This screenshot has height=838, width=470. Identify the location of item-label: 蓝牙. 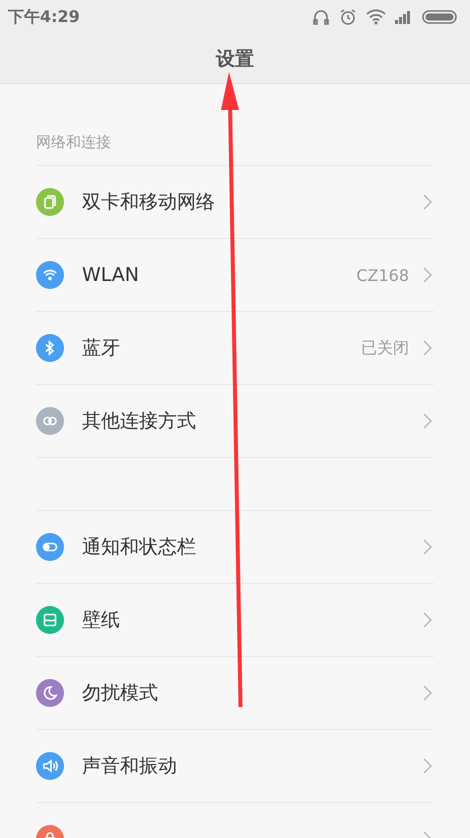
(101, 348).